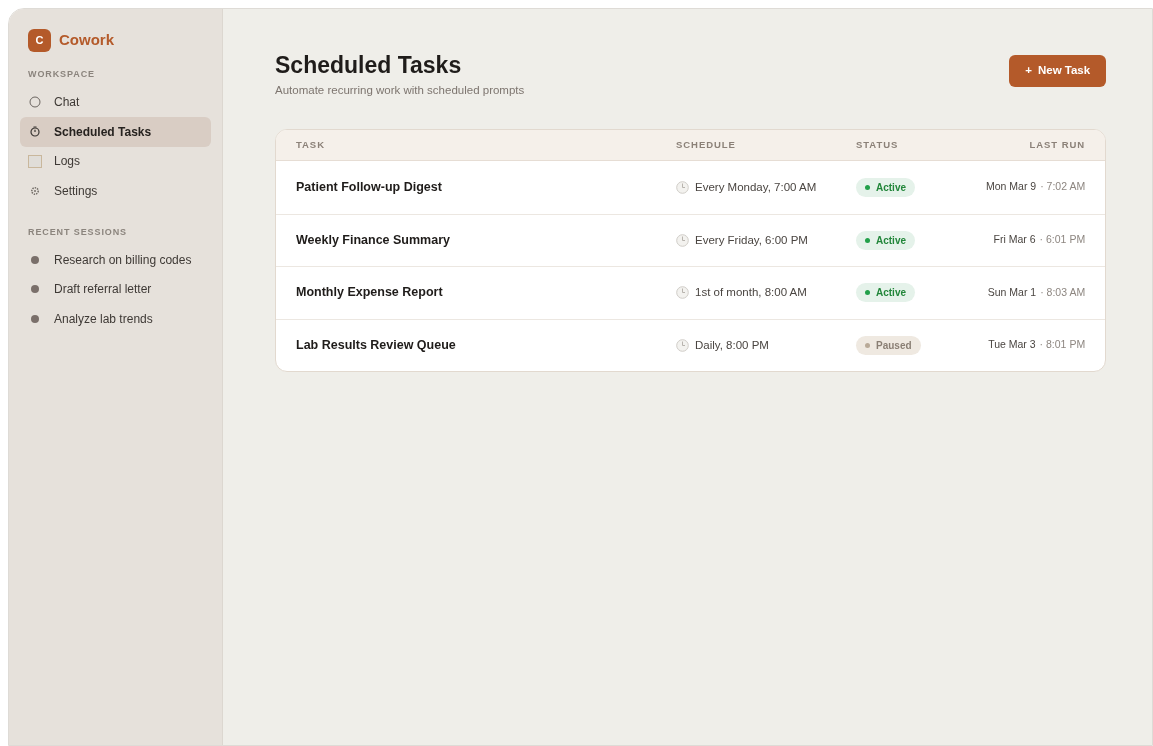 Image resolution: width=1153 pixels, height=746 pixels. I want to click on task-name: Lab Results Review Queue, so click(376, 345).